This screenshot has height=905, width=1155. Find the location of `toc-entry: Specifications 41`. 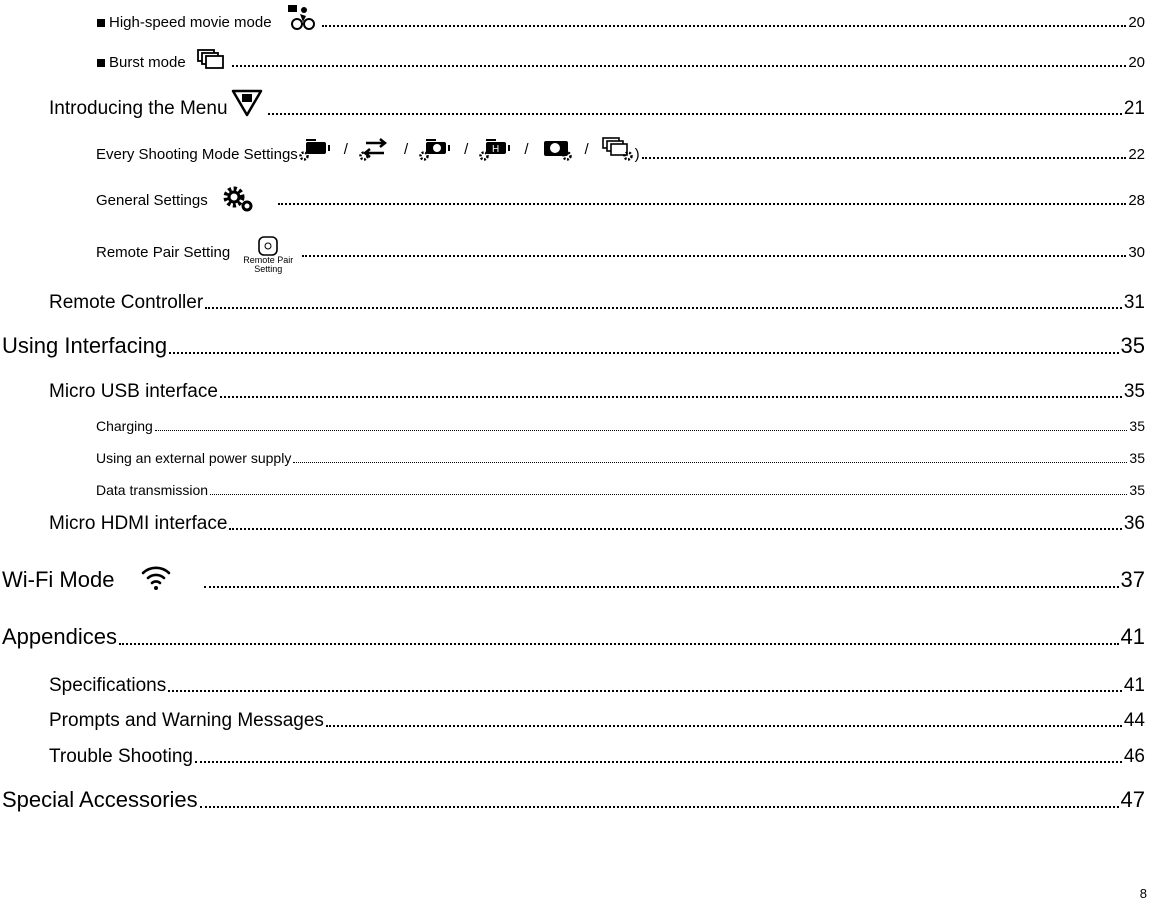

toc-entry: Specifications 41 is located at coordinates (597, 685).